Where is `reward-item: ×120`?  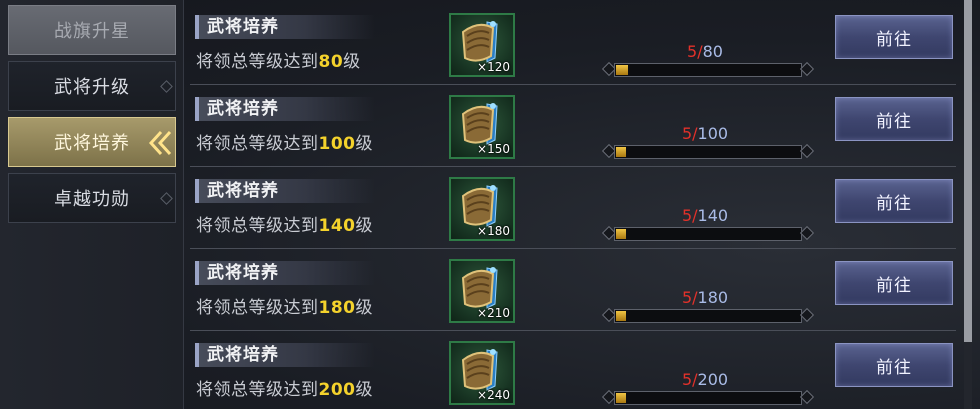 reward-item: ×120 is located at coordinates (482, 45).